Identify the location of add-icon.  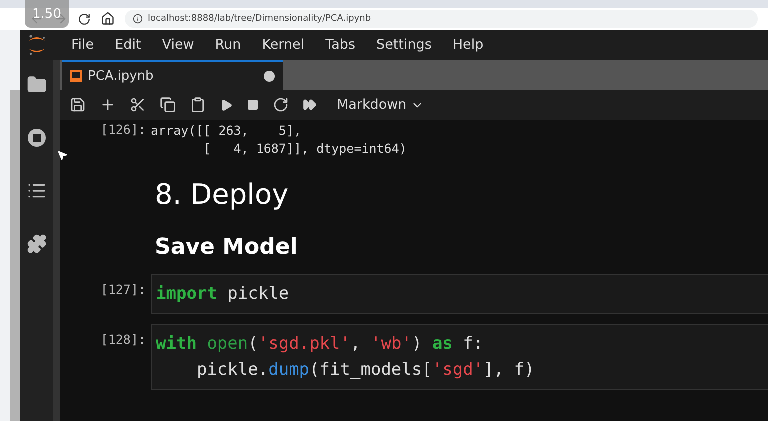
(108, 105).